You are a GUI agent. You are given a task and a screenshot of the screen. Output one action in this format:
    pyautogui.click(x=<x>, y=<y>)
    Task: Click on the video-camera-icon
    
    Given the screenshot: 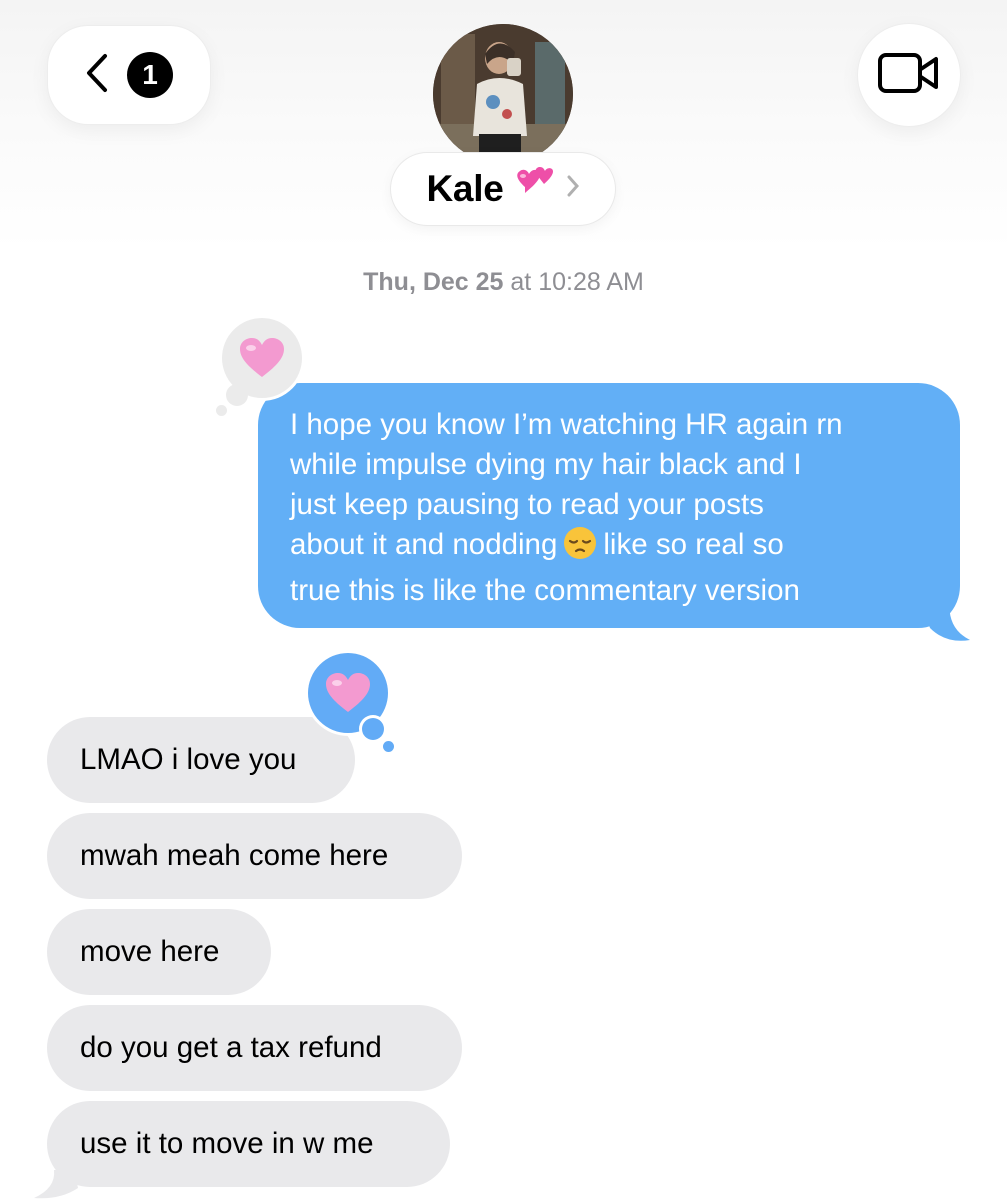 What is the action you would take?
    pyautogui.click(x=909, y=75)
    